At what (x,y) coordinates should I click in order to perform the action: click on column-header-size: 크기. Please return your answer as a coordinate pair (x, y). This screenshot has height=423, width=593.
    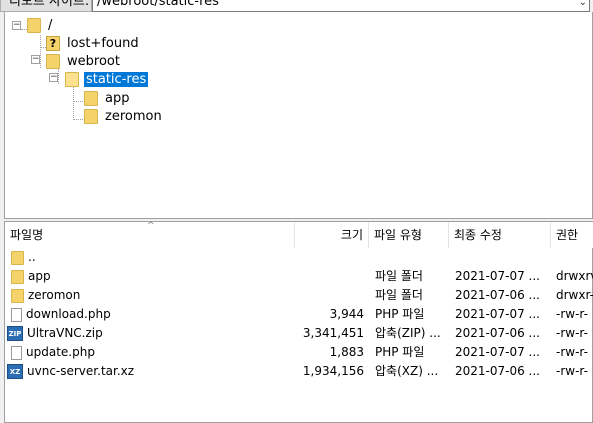
    Looking at the image, I should click on (332, 235).